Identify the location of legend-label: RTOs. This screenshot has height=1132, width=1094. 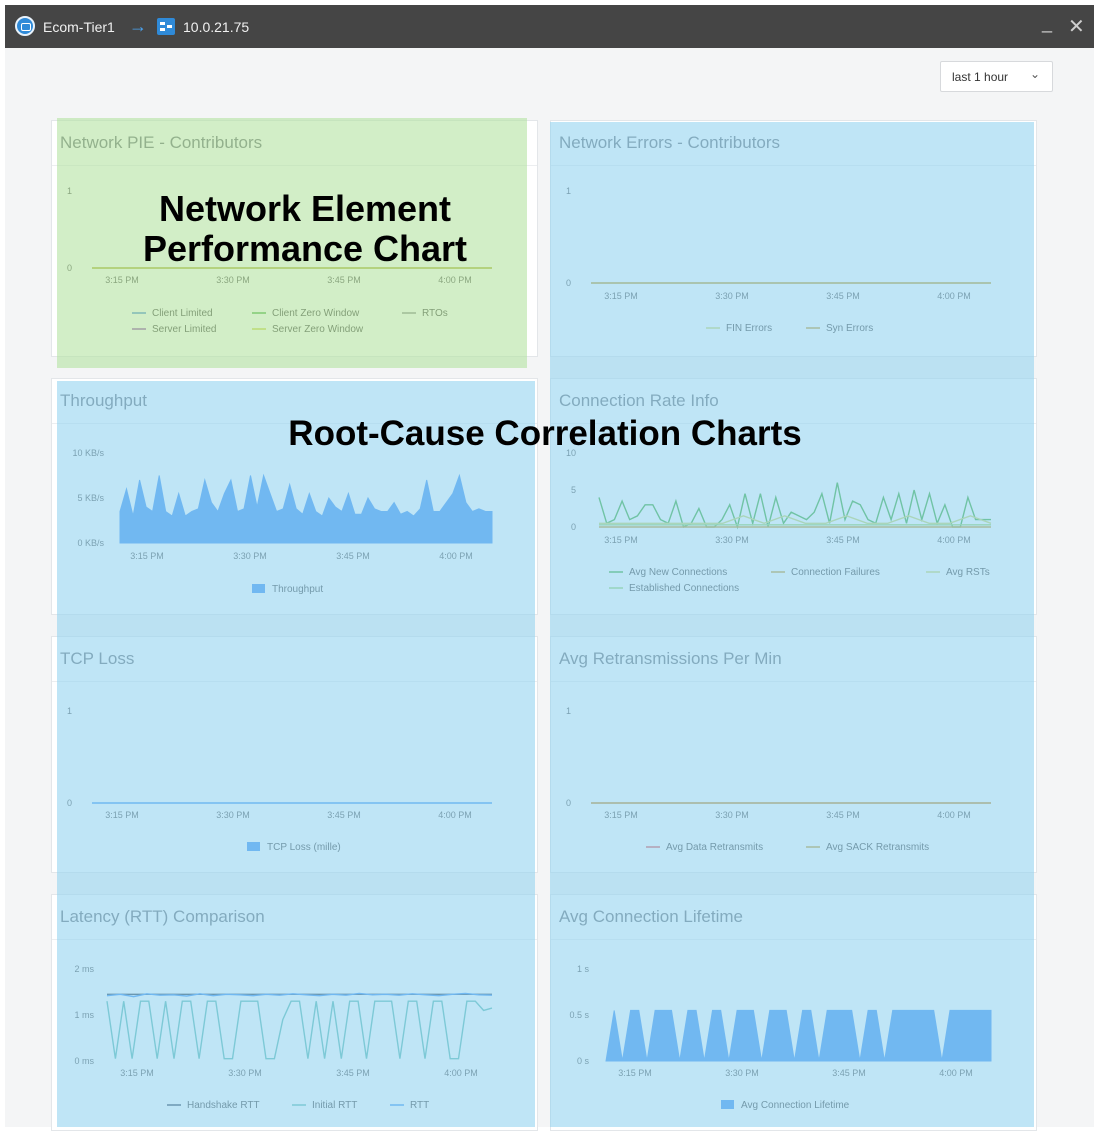
(435, 313).